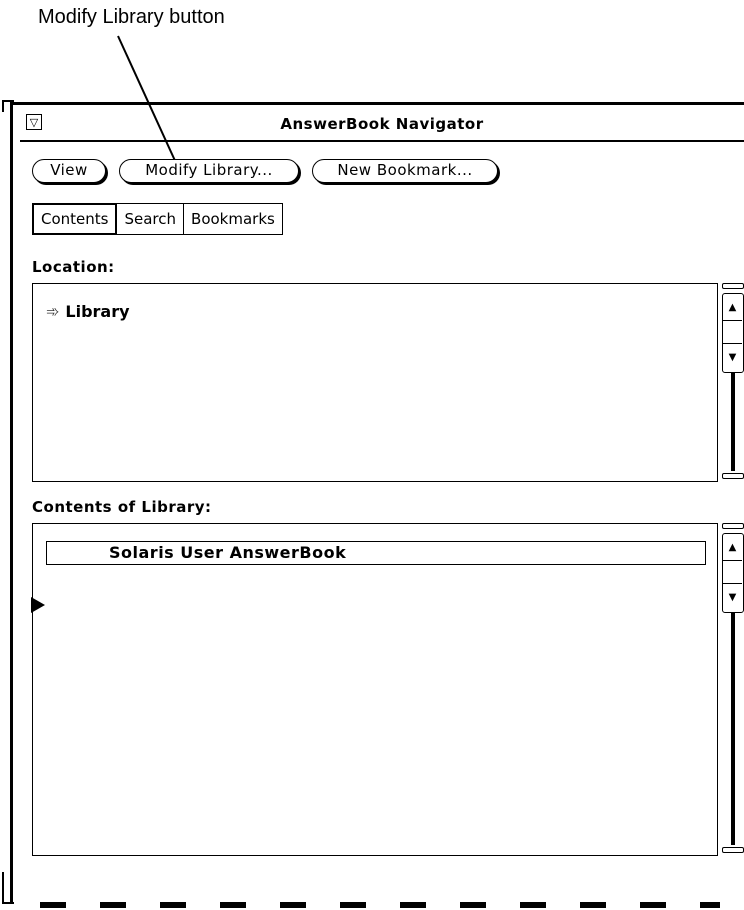 The image size is (744, 910). I want to click on view-button: View, so click(69, 171).